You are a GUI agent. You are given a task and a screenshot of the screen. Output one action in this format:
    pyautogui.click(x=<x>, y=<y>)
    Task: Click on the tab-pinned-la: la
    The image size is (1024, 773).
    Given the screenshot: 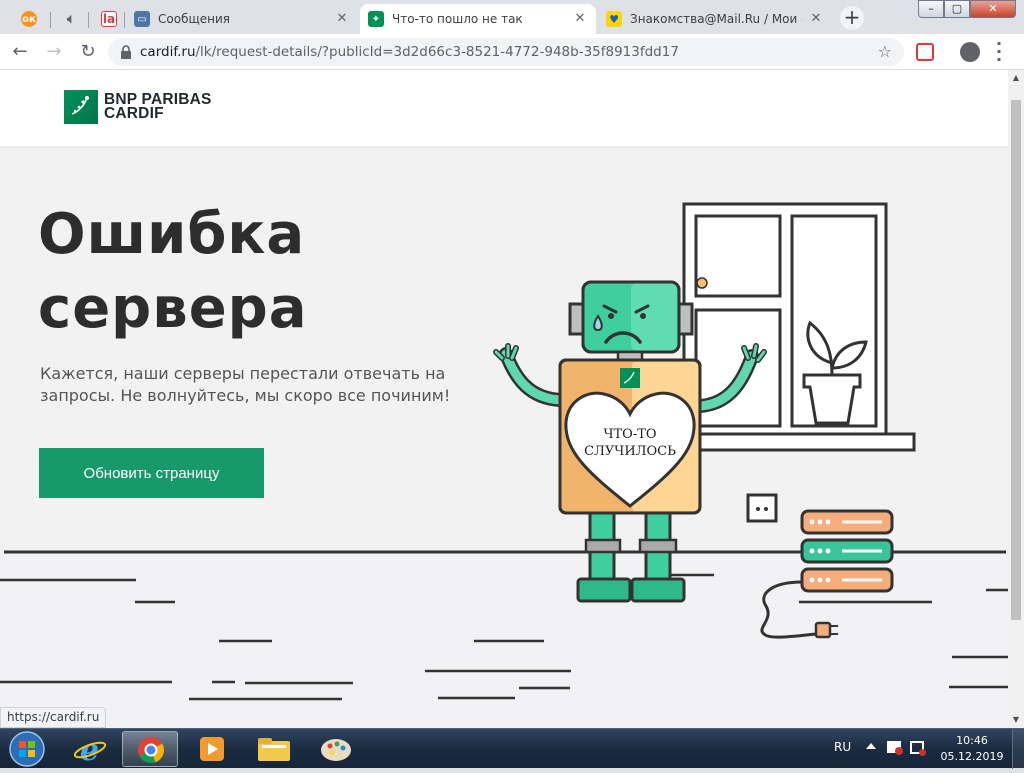 What is the action you would take?
    pyautogui.click(x=109, y=19)
    